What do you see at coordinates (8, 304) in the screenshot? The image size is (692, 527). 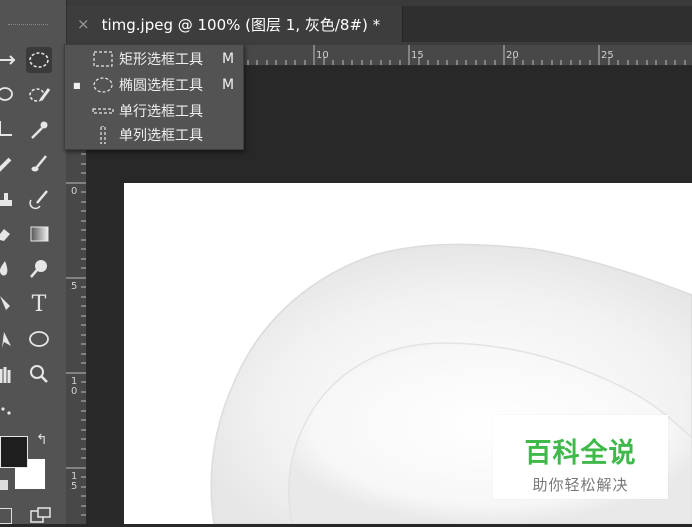 I see `pen-tool-icon` at bounding box center [8, 304].